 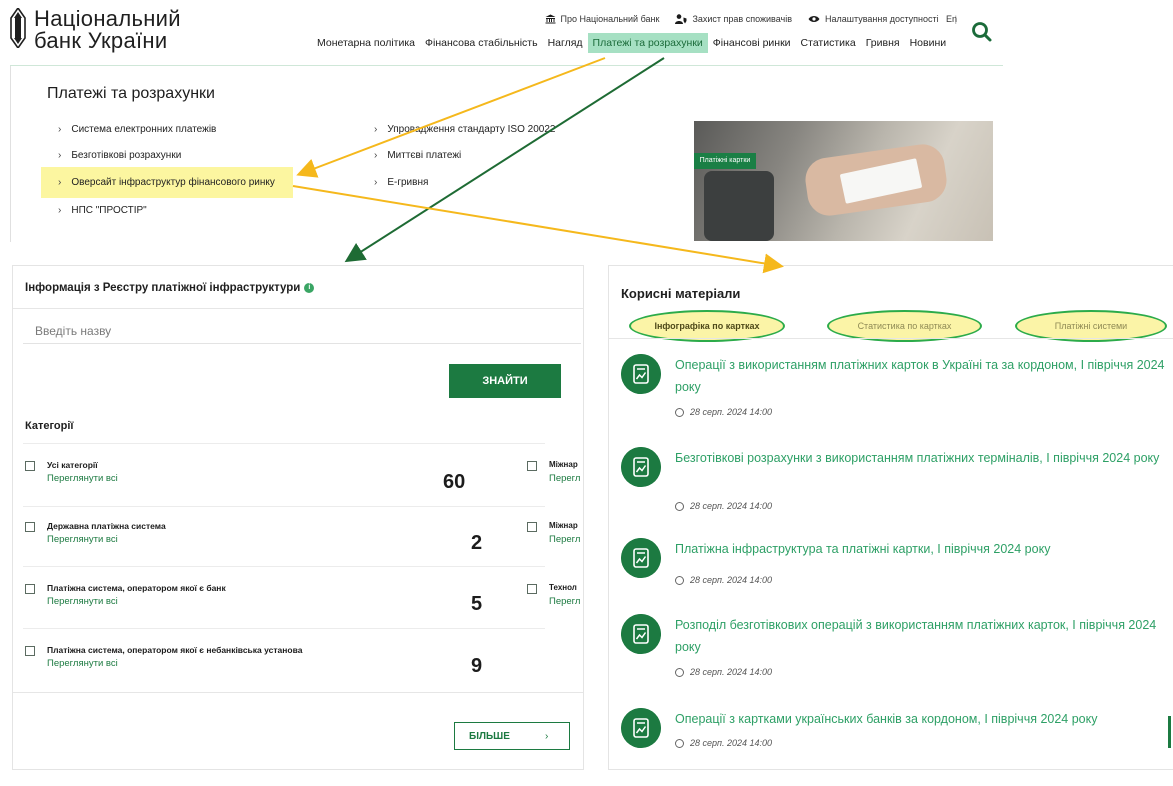 I want to click on category-count: 2, so click(x=477, y=543).